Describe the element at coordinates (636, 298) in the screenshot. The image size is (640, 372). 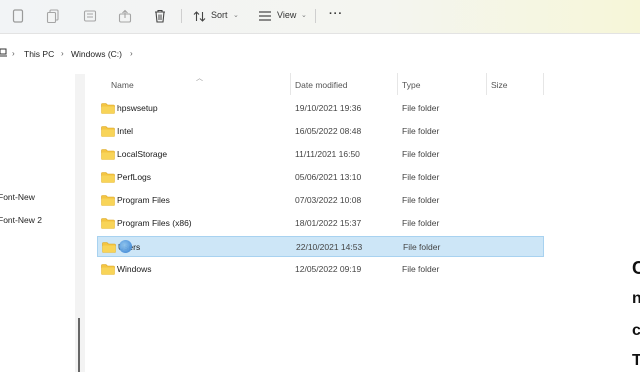
I see `edge-glyph: n` at that location.